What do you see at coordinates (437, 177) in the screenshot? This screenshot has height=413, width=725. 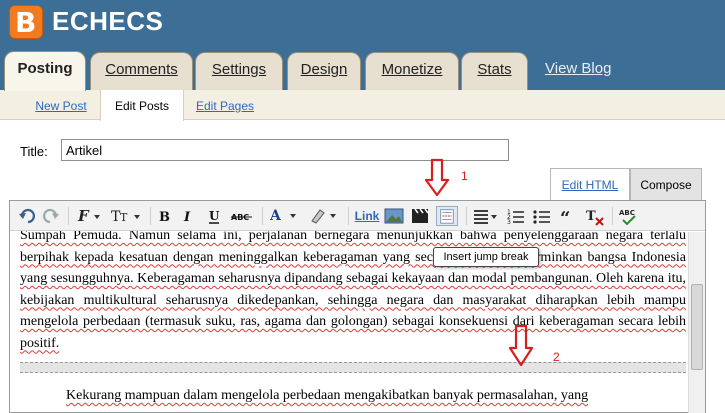 I see `annotation-arrow-1-icon` at bounding box center [437, 177].